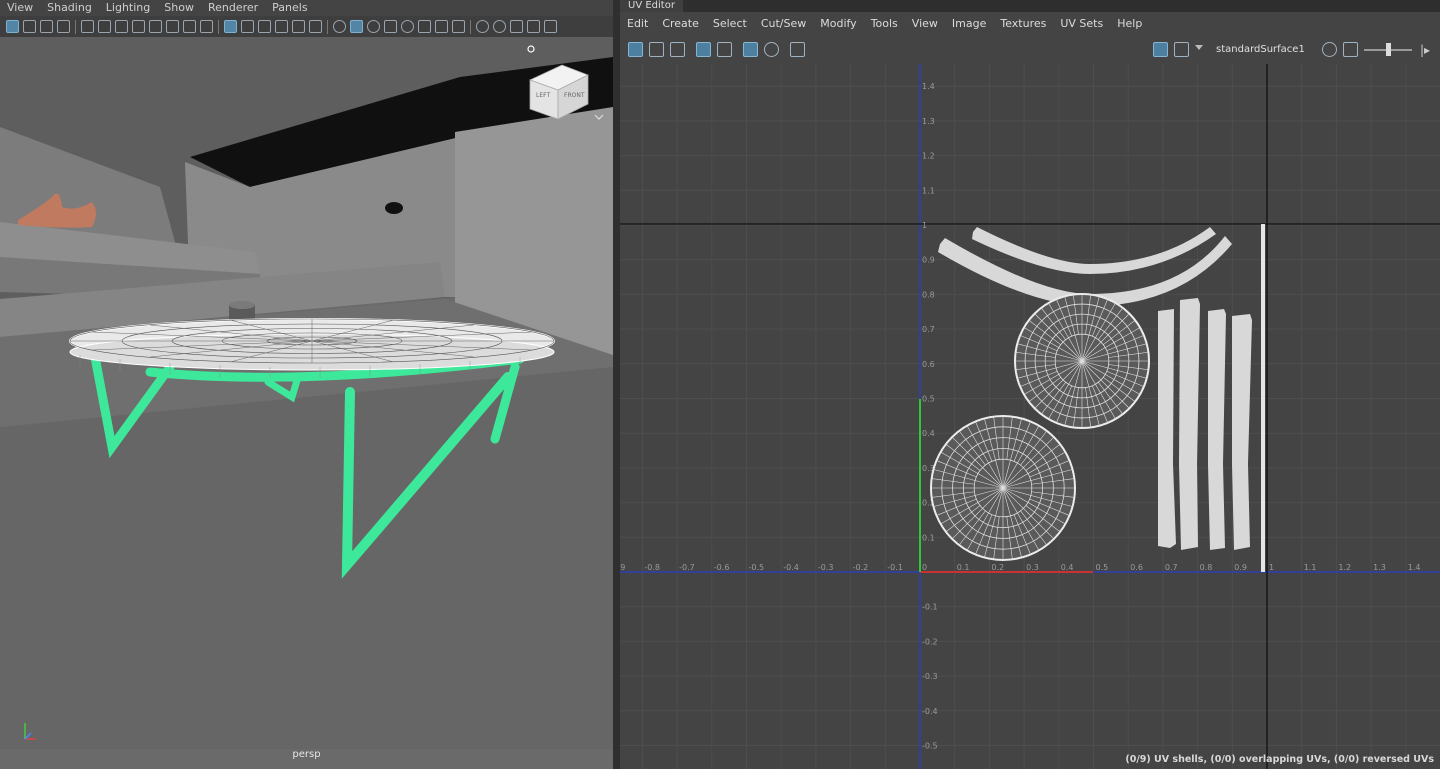 This screenshot has width=1440, height=769. I want to click on uv-menu-cut-sew: Cut/Sew, so click(783, 23).